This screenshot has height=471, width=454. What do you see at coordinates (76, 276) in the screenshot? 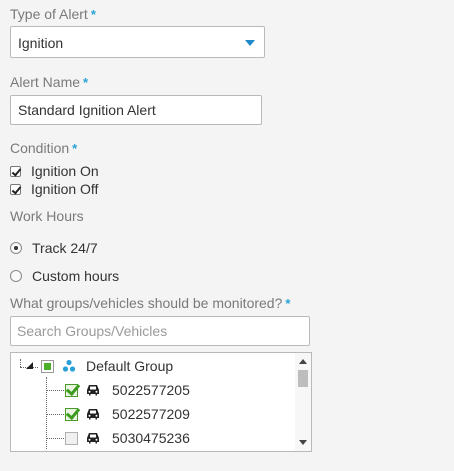
I see `custom-hours-label: Custom hours` at bounding box center [76, 276].